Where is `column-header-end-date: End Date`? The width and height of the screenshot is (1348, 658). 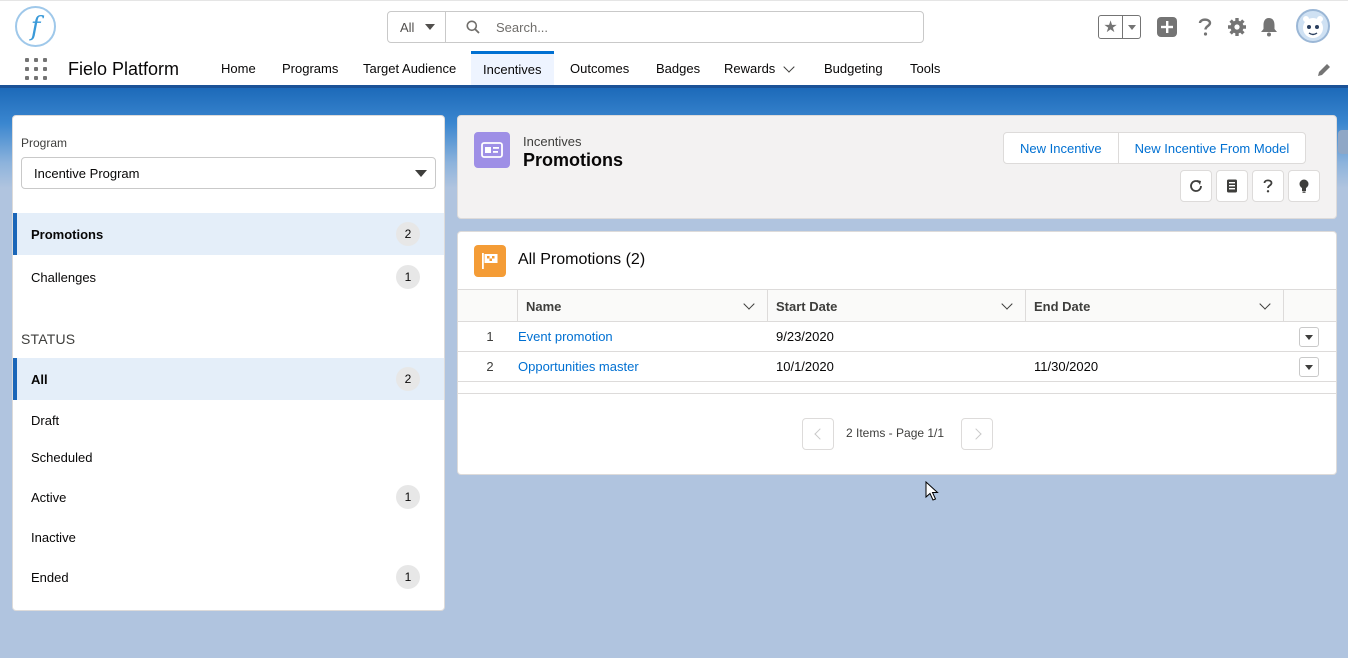 column-header-end-date: End Date is located at coordinates (1155, 306).